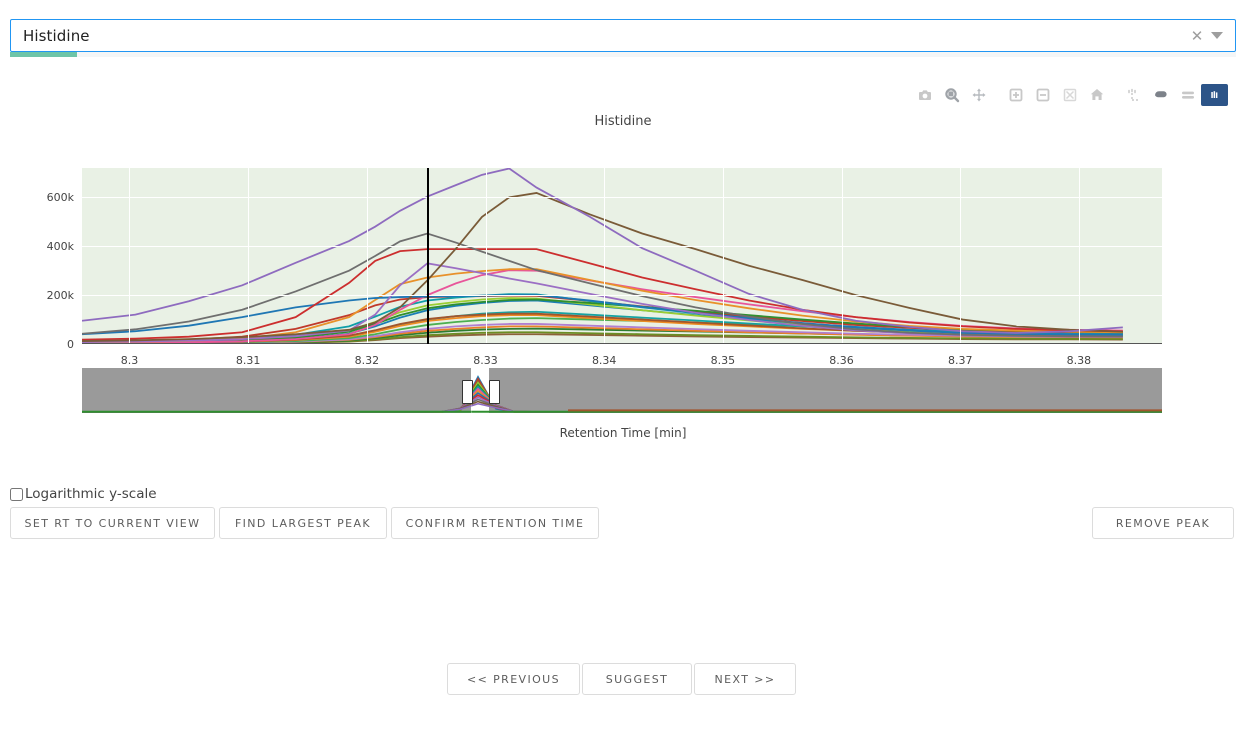 The height and width of the screenshot is (756, 1246). I want to click on autoscale-icon, so click(1069, 95).